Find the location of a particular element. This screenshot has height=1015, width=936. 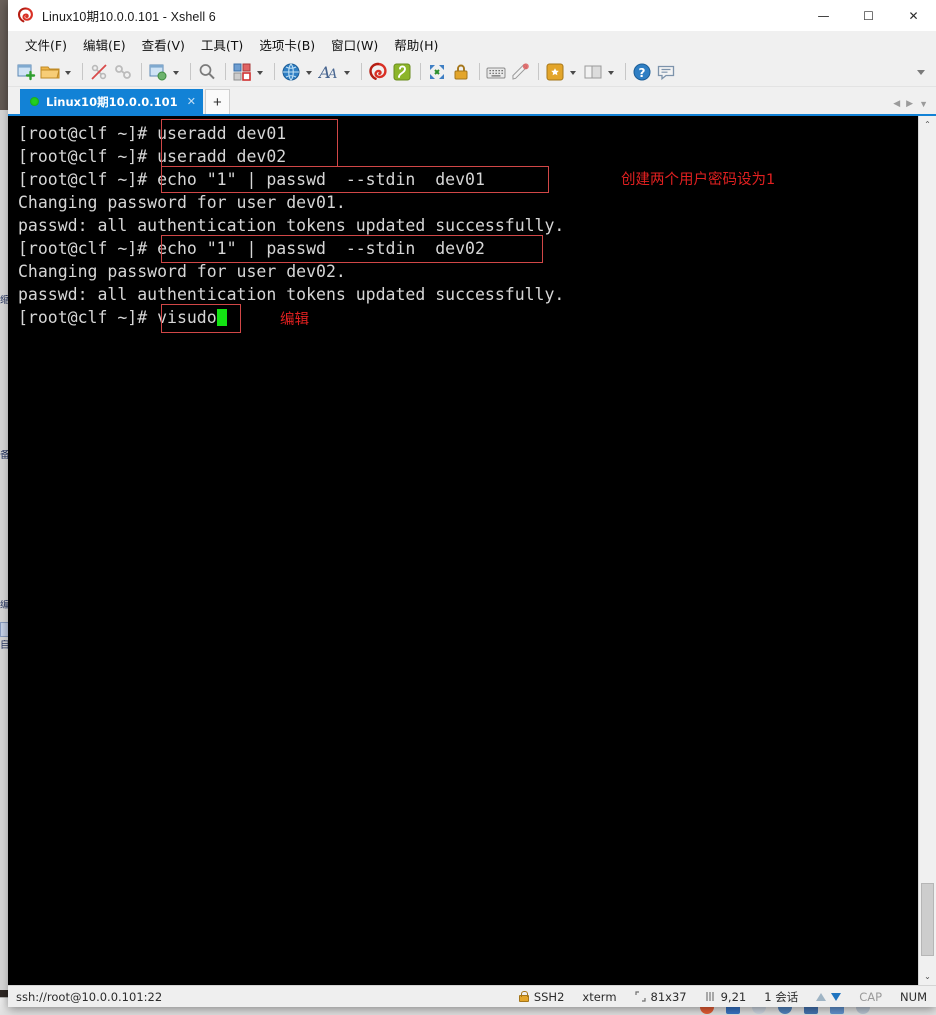

maximize-button: ☐ is located at coordinates (868, 15).